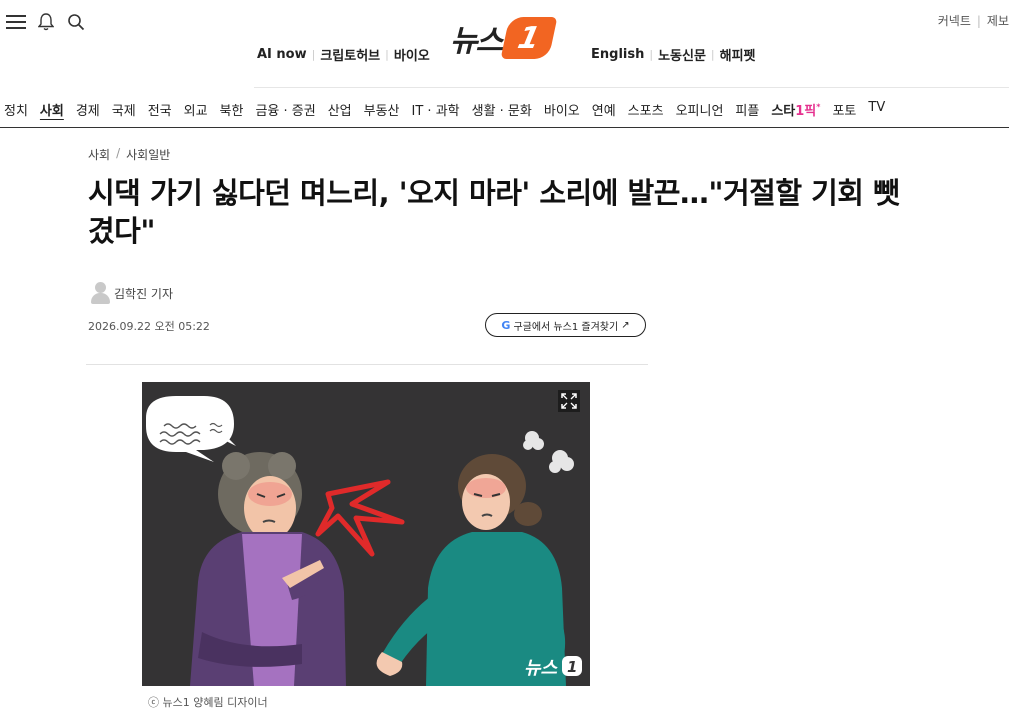 Image resolution: width=1017 pixels, height=716 pixels. Describe the element at coordinates (502, 109) in the screenshot. I see `nav-item-life-culture: 생활 · 문화` at that location.